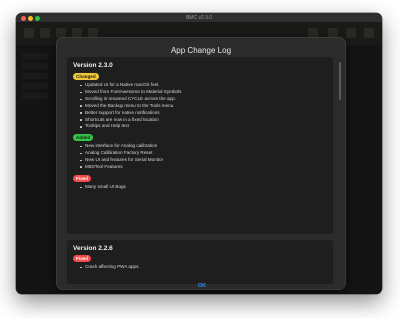 This screenshot has width=400, height=318. I want to click on list-item: Moved the Backup menu to the Tools menu., so click(130, 106).